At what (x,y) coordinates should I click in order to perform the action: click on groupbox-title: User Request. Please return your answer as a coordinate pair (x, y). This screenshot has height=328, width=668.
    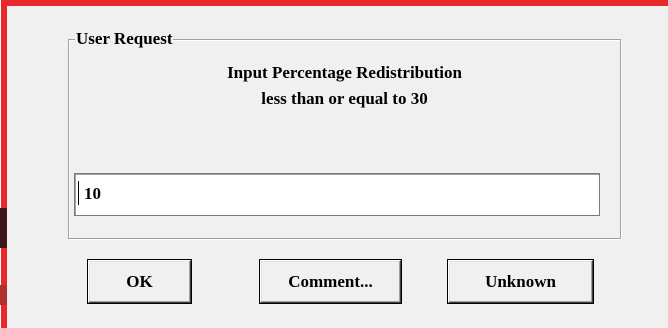
    Looking at the image, I should click on (124, 39).